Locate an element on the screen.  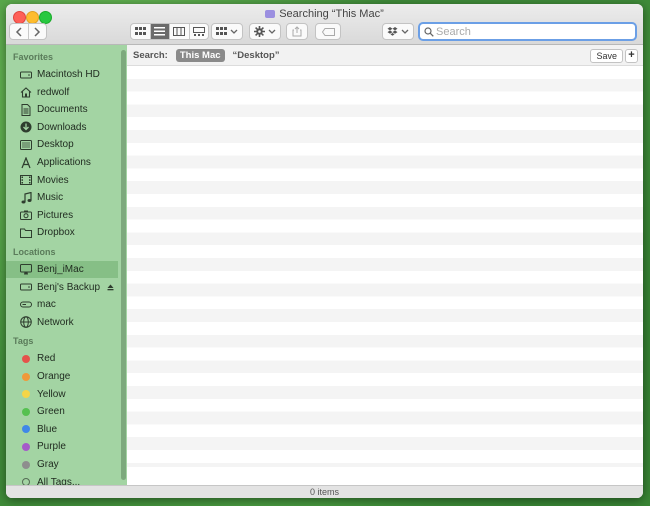
sidebar-item-desktop: Desktop is located at coordinates (62, 144).